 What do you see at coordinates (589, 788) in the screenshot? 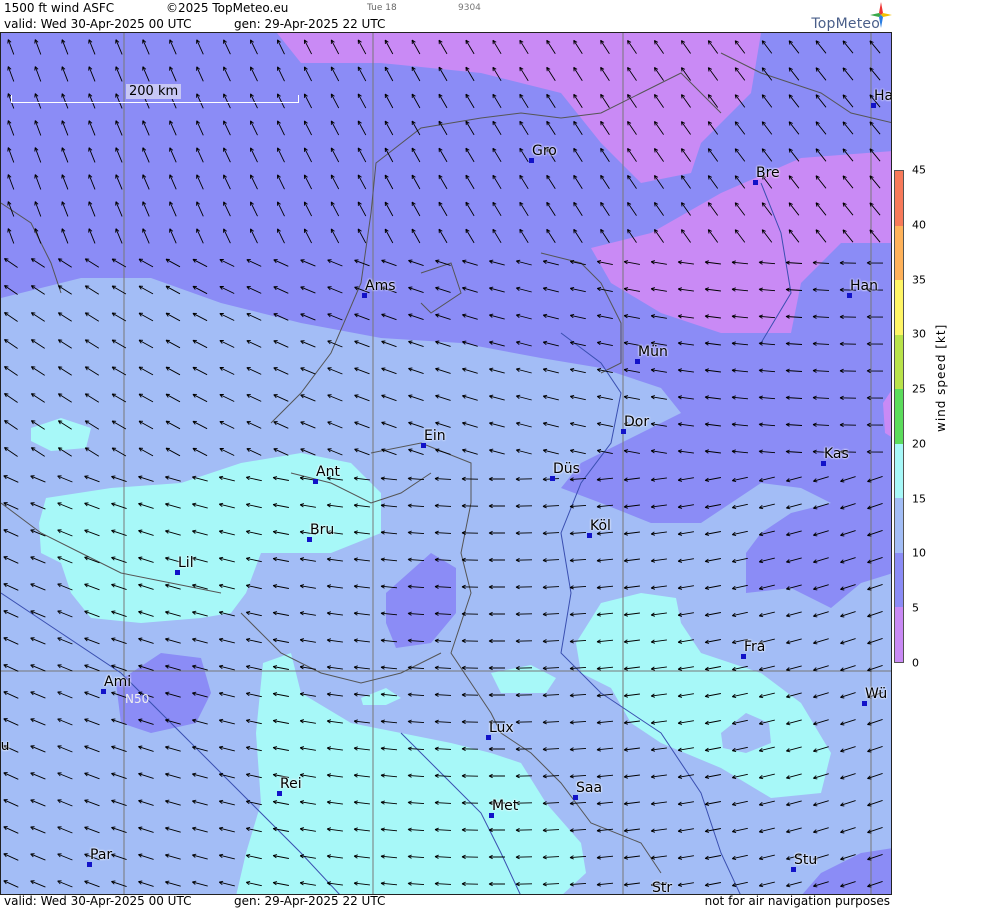
I see `city-label: Saa` at bounding box center [589, 788].